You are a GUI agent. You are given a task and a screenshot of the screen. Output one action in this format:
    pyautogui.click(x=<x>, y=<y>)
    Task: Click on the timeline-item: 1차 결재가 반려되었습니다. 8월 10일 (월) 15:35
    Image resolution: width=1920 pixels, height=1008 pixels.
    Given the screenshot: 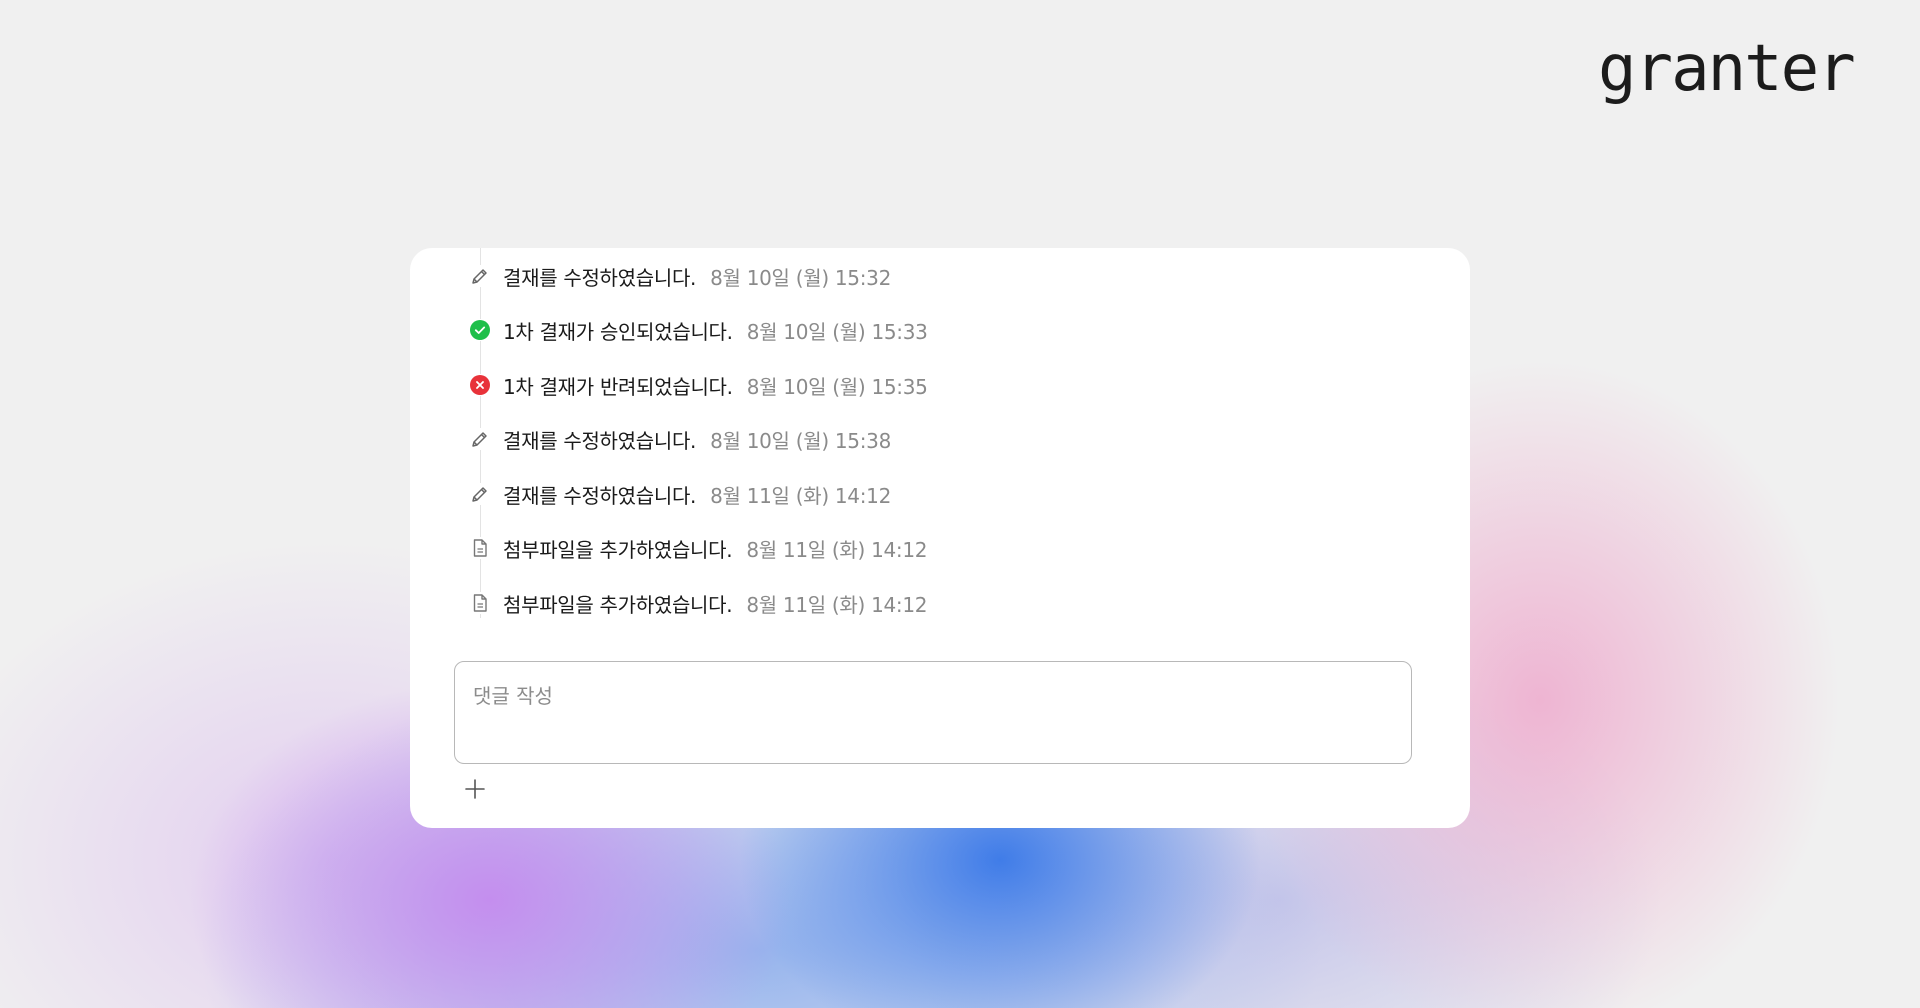 What is the action you would take?
    pyautogui.click(x=695, y=385)
    